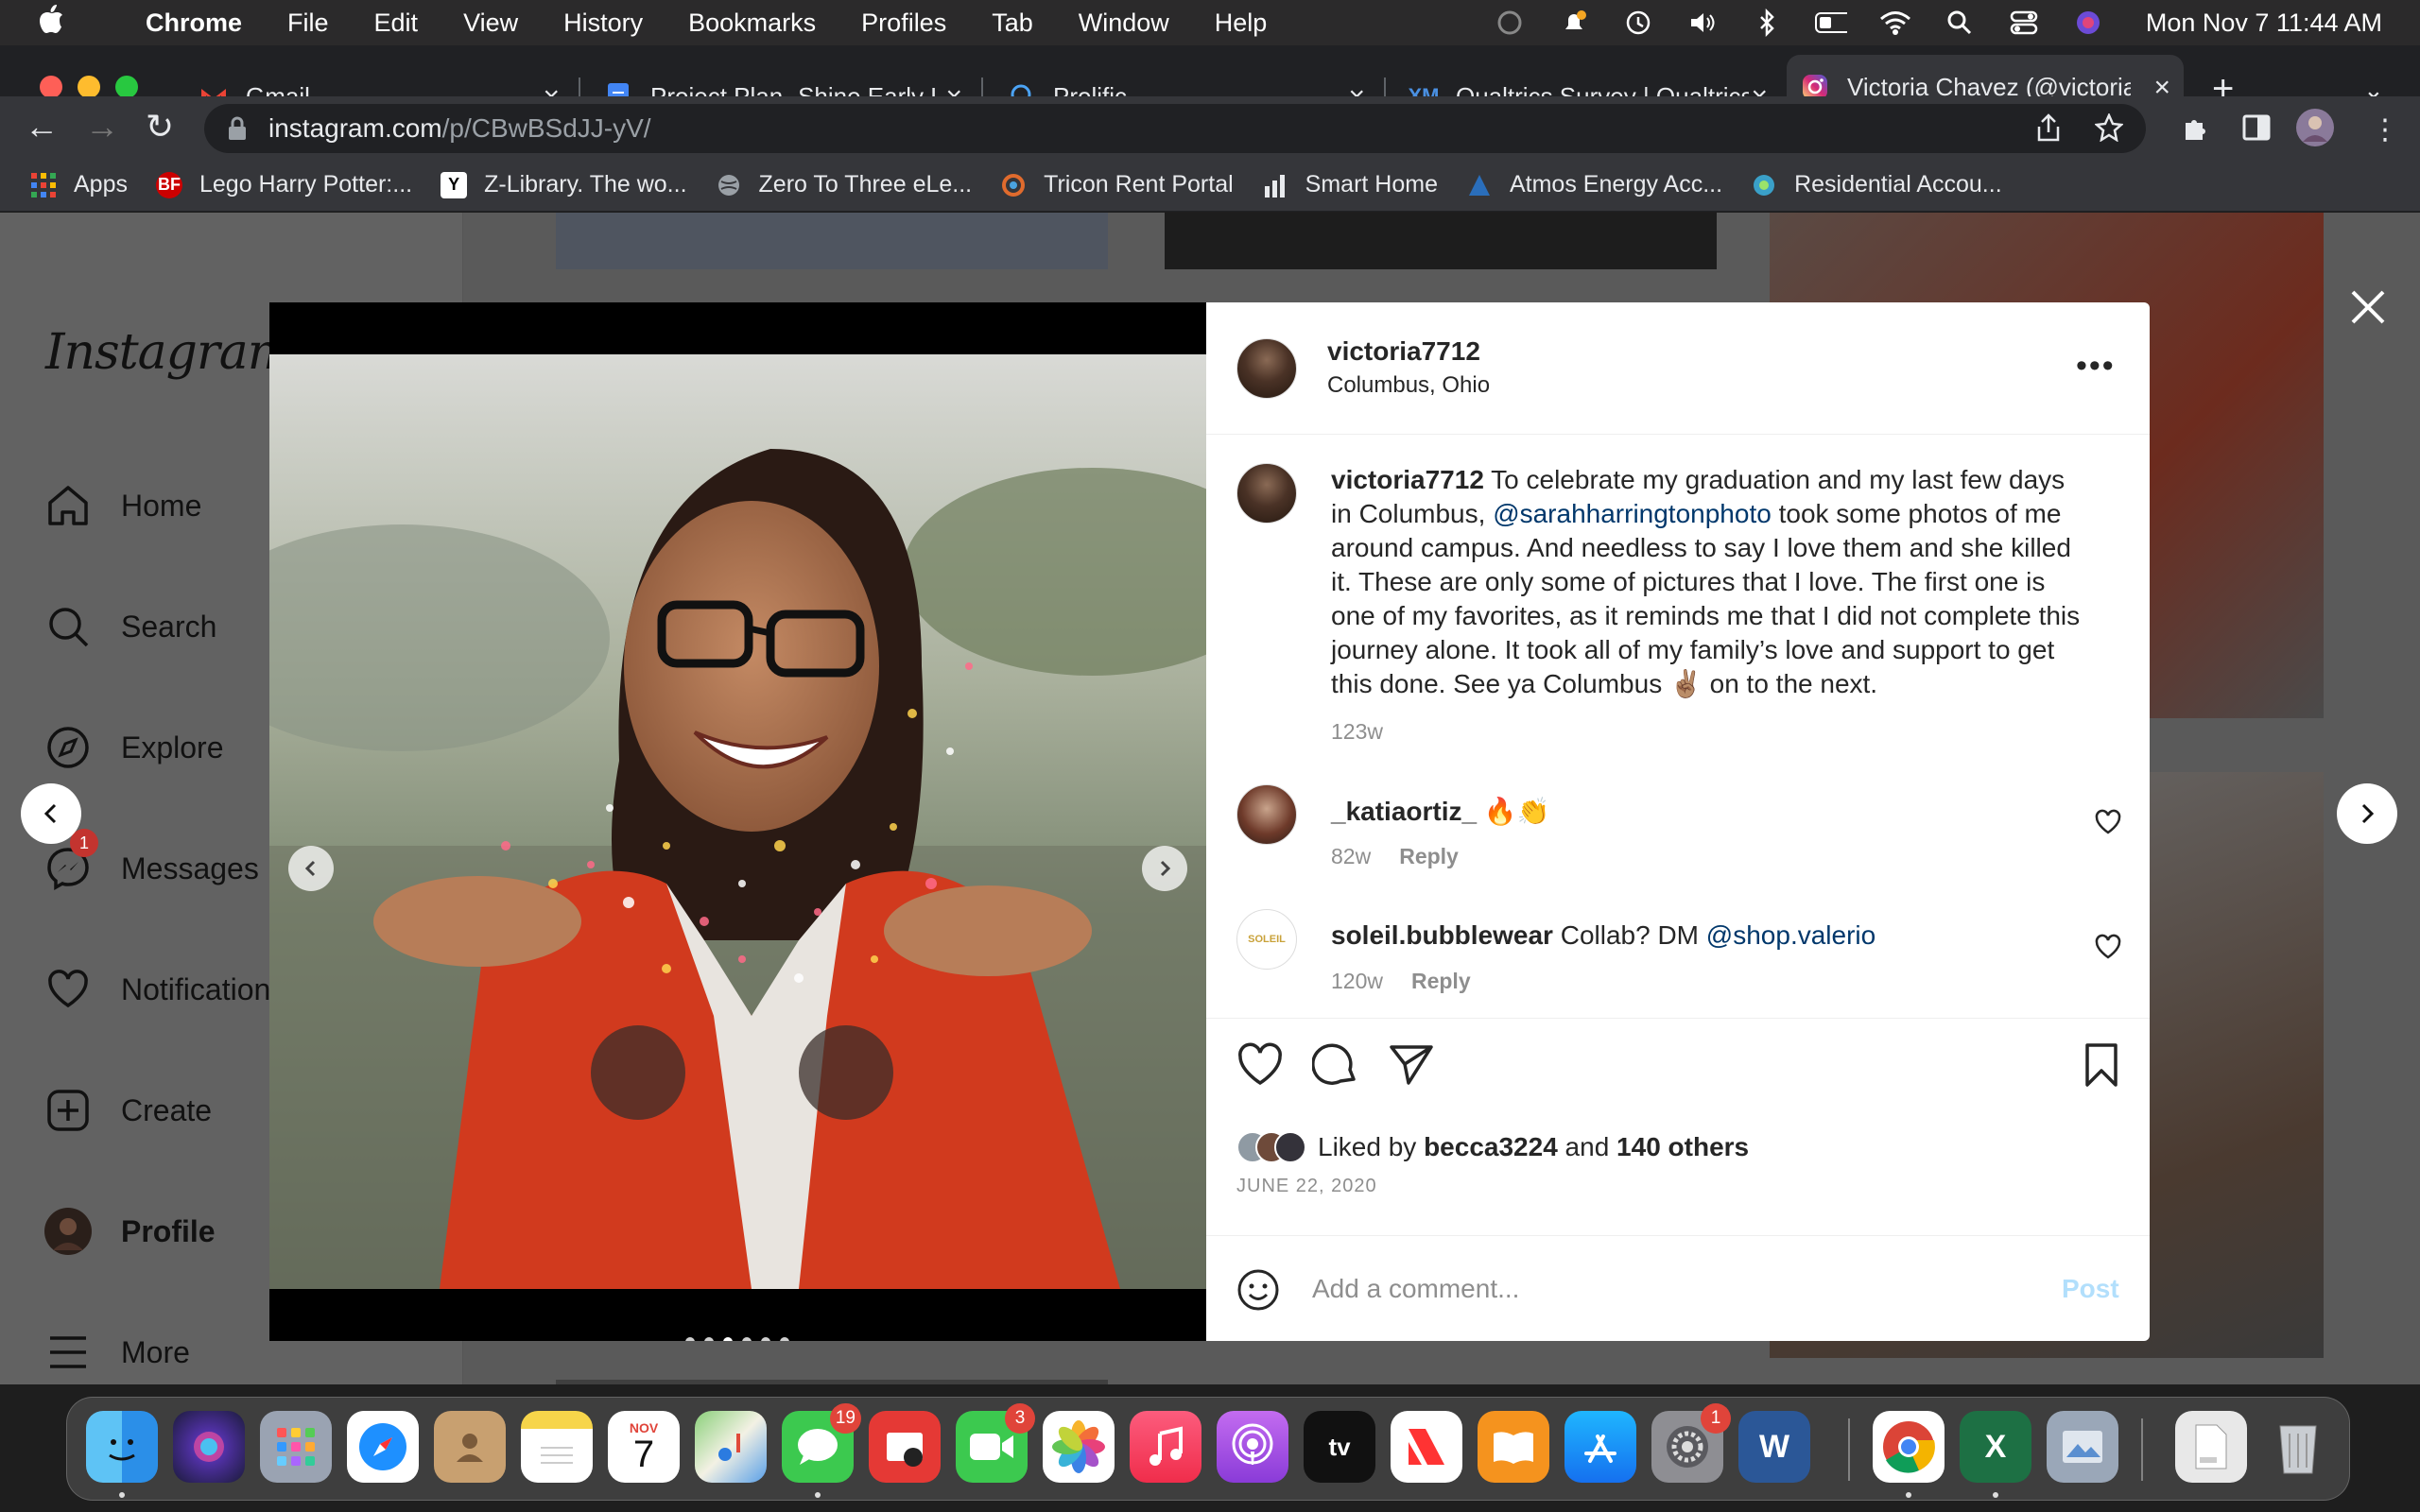 This screenshot has width=2420, height=1512. Describe the element at coordinates (89, 87) in the screenshot. I see `minimize-window-button` at that location.